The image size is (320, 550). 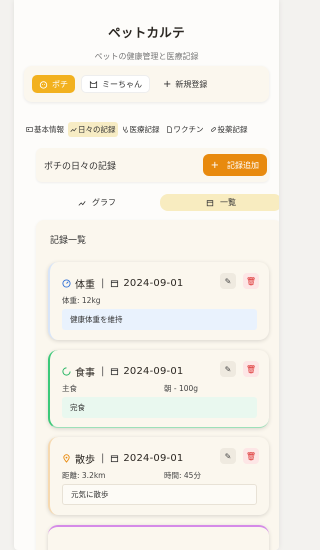 I want to click on pet-label: ポチ, so click(x=60, y=84).